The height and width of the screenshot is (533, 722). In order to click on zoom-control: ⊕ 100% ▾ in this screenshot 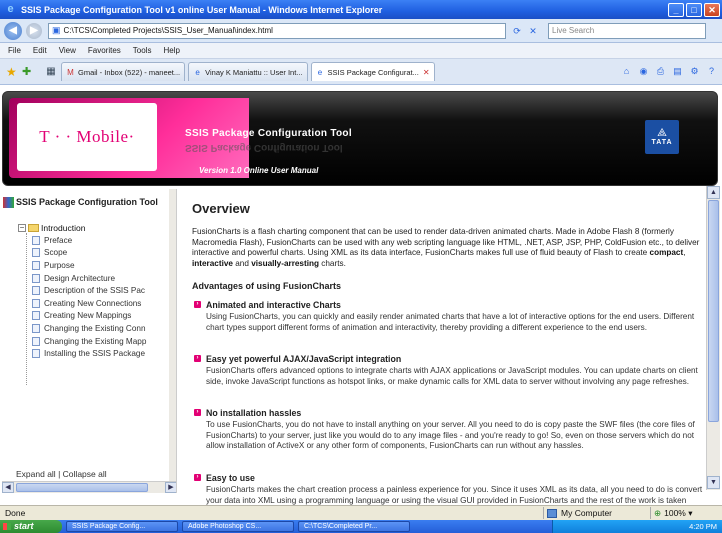, I will do `click(688, 513)`.